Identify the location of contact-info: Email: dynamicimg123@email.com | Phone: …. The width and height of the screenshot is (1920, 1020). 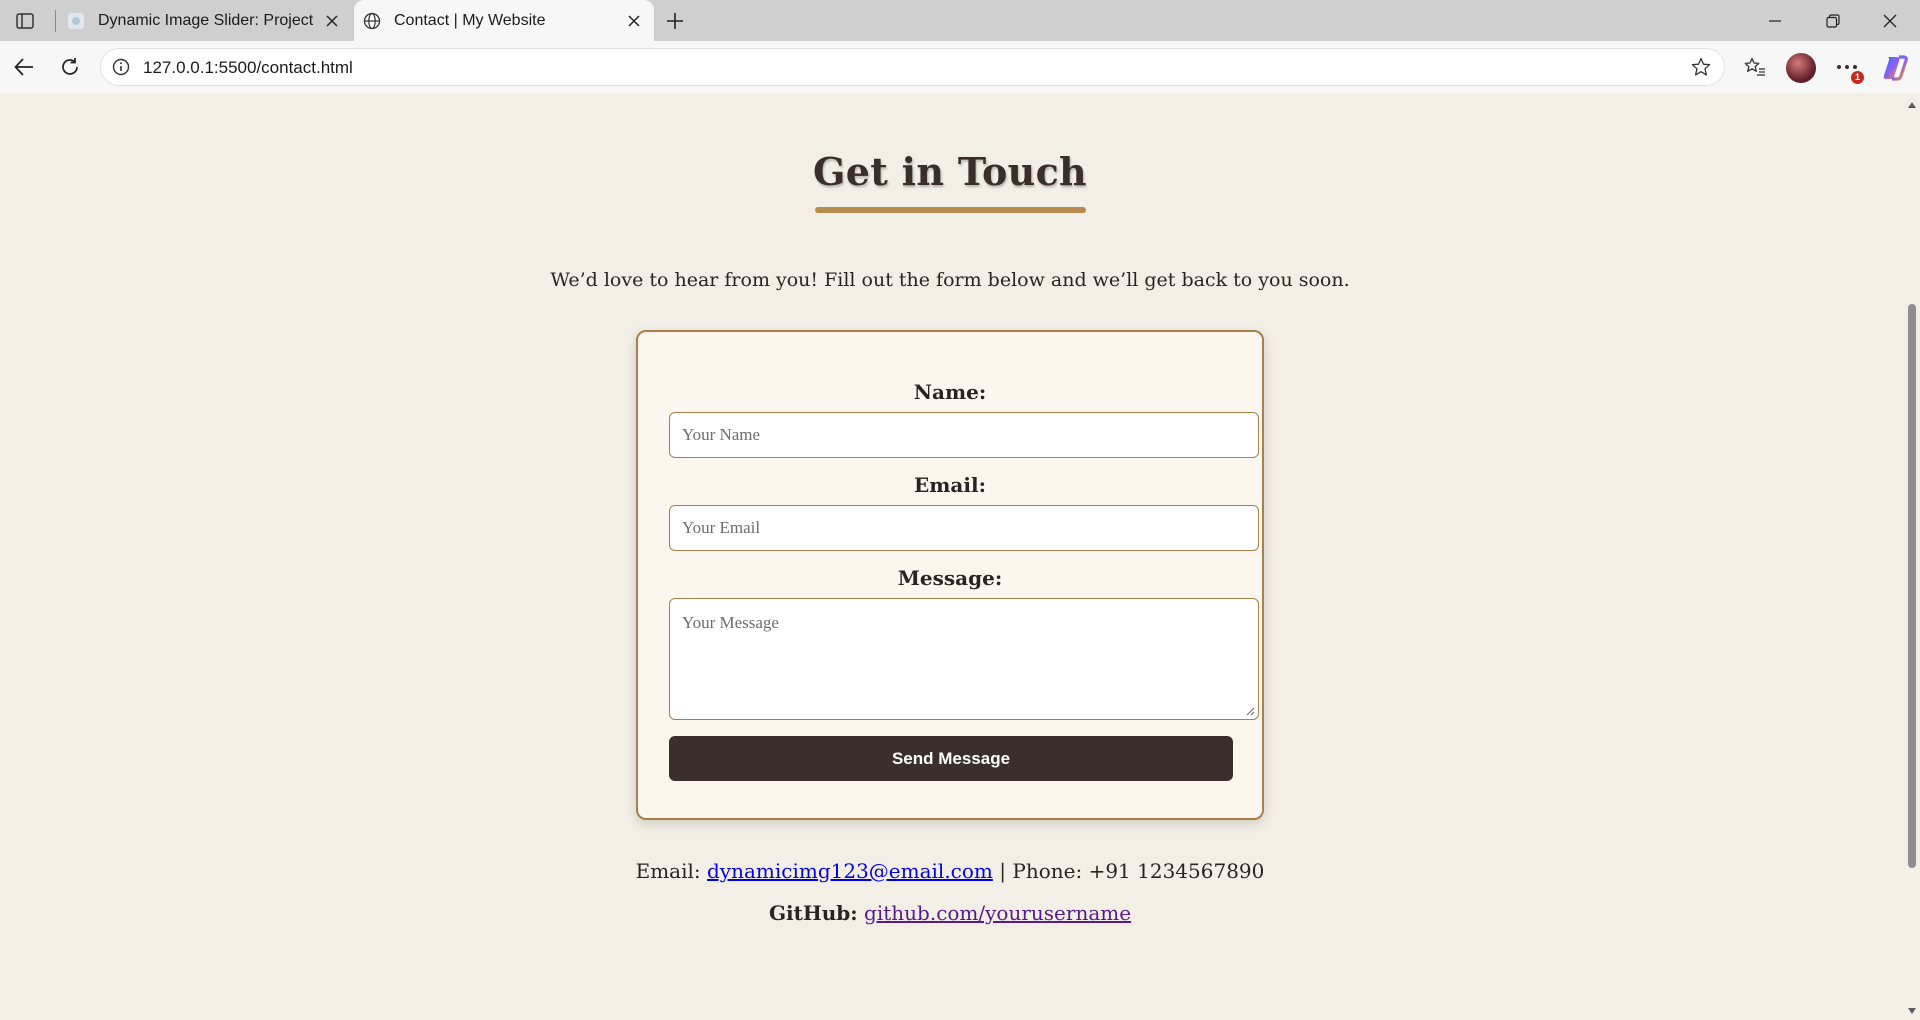
(950, 871).